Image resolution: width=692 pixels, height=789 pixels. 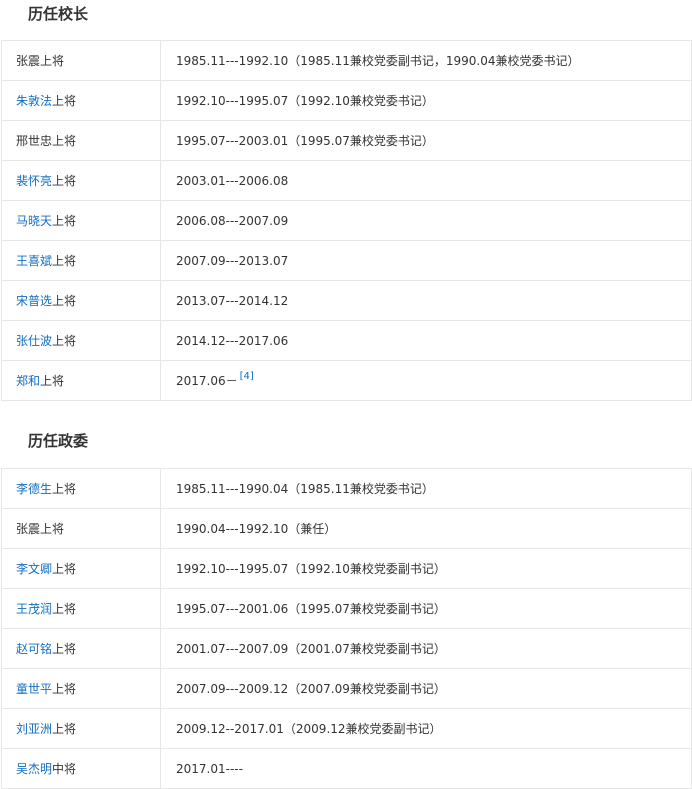 What do you see at coordinates (426, 728) in the screenshot?
I see `term-cell: 2009.12--2017.01（2009.12兼校党委副书记）` at bounding box center [426, 728].